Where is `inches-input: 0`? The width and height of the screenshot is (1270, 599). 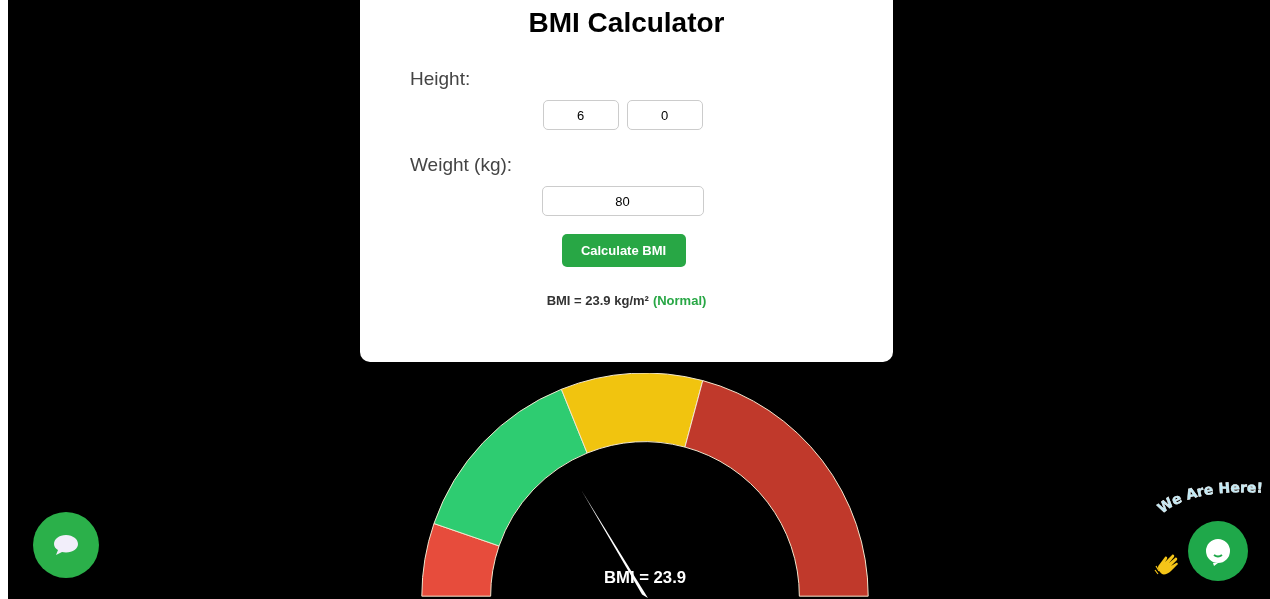 inches-input: 0 is located at coordinates (664, 115).